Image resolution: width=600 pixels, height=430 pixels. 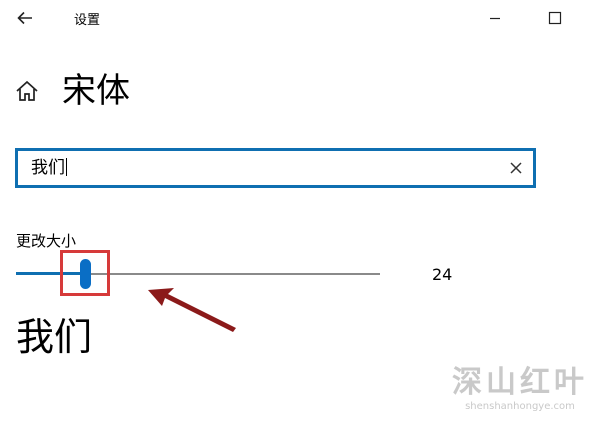 I want to click on title-bar: 设置, so click(x=300, y=18).